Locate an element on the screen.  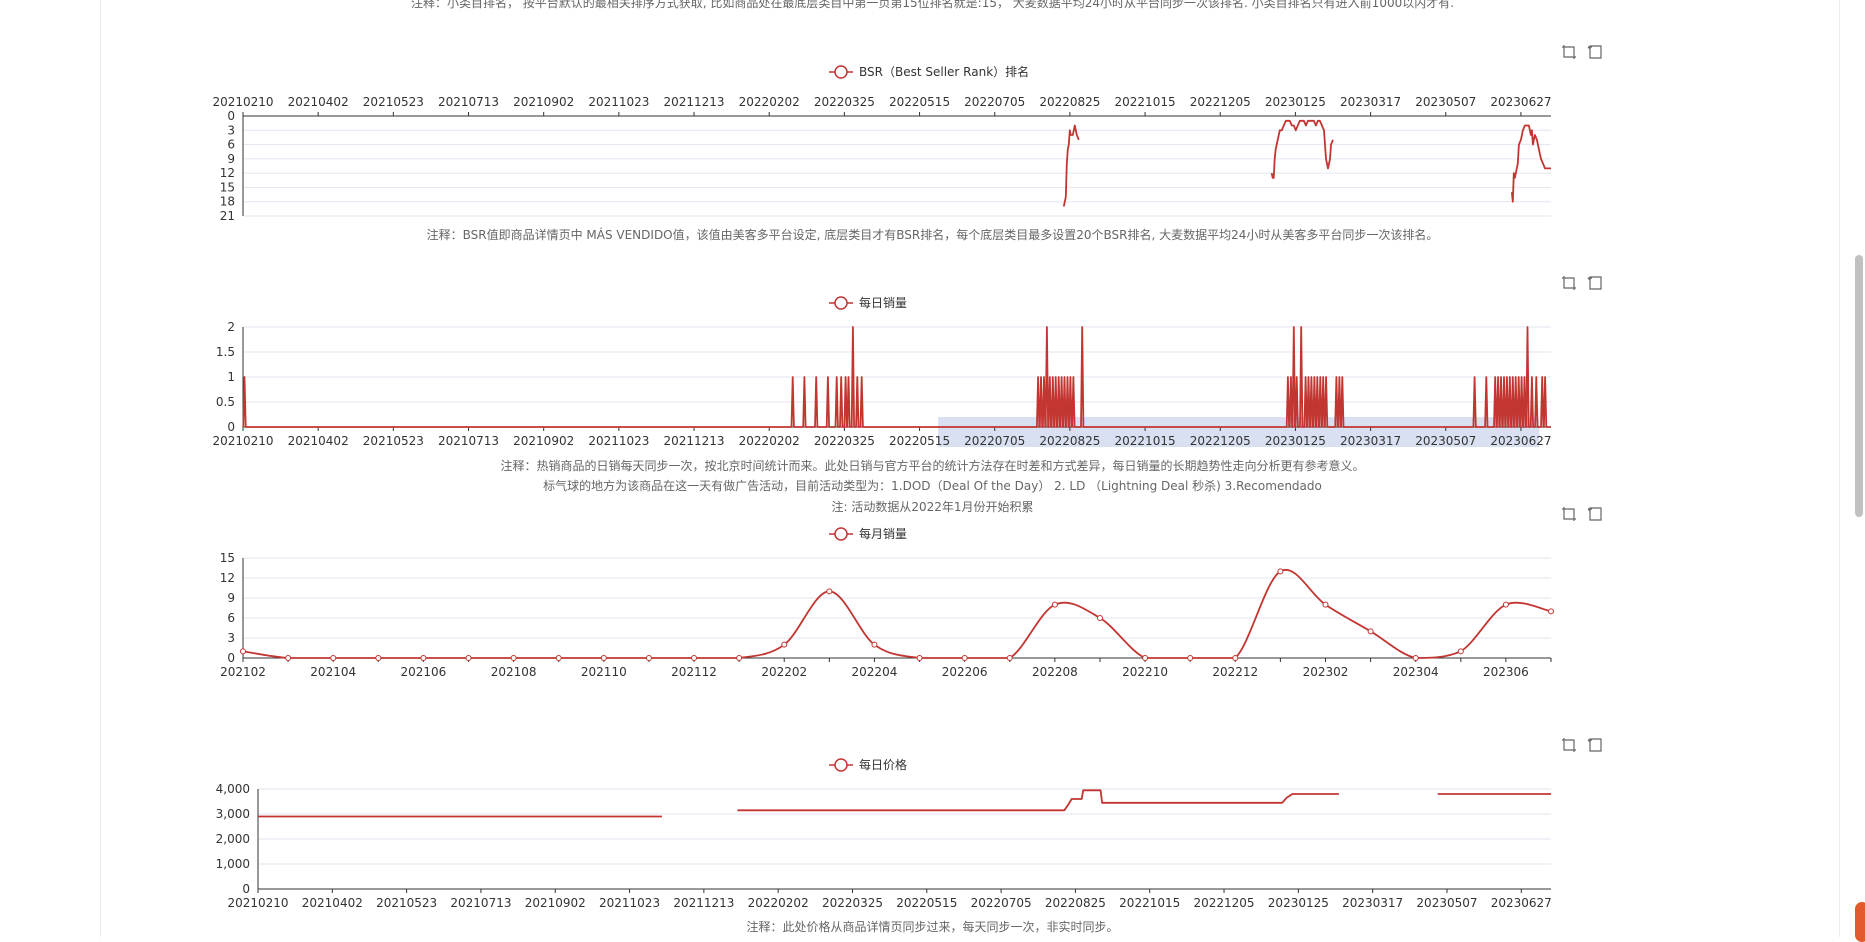
daily-price-x-tick-label: 20230627 is located at coordinates (1521, 903).